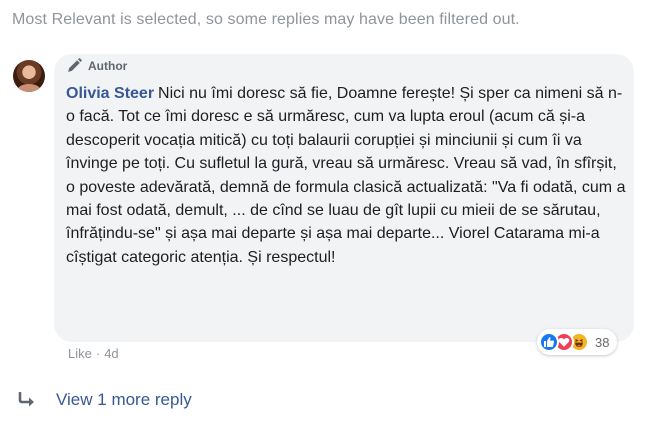 The height and width of the screenshot is (424, 650). Describe the element at coordinates (549, 342) in the screenshot. I see `like-icon` at that location.